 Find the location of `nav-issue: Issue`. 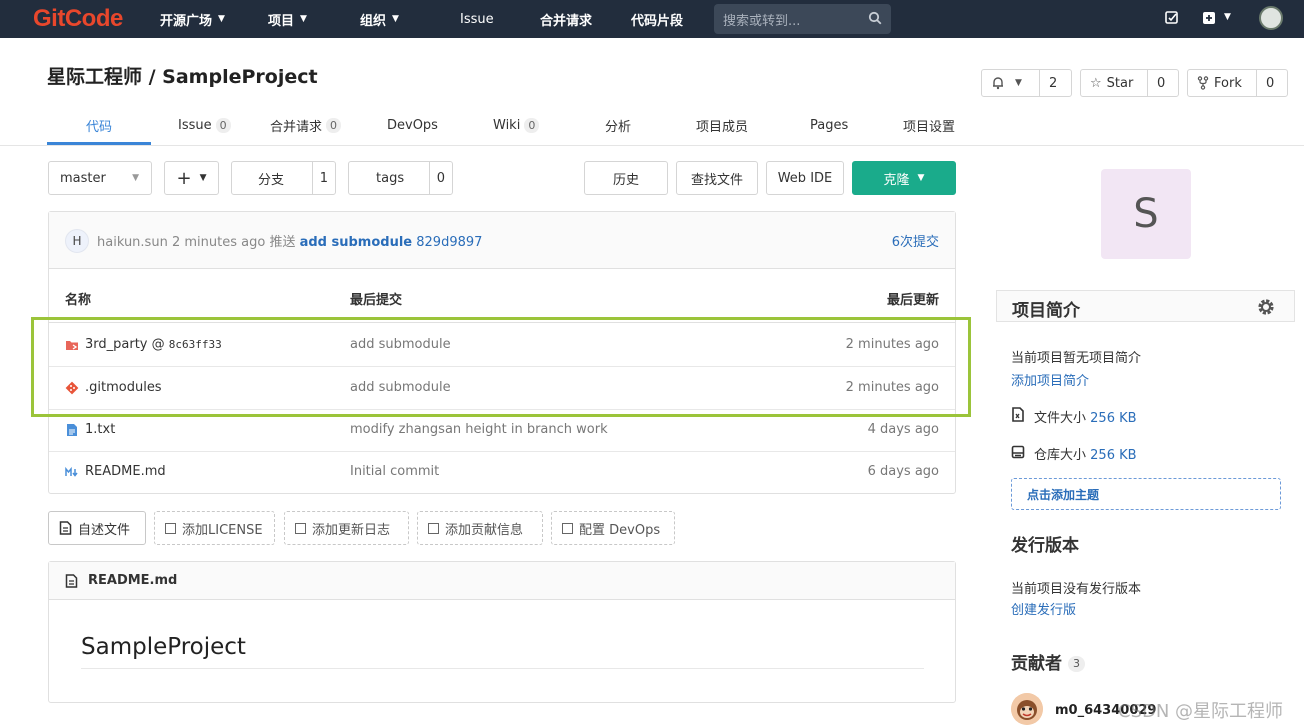

nav-issue: Issue is located at coordinates (477, 19).